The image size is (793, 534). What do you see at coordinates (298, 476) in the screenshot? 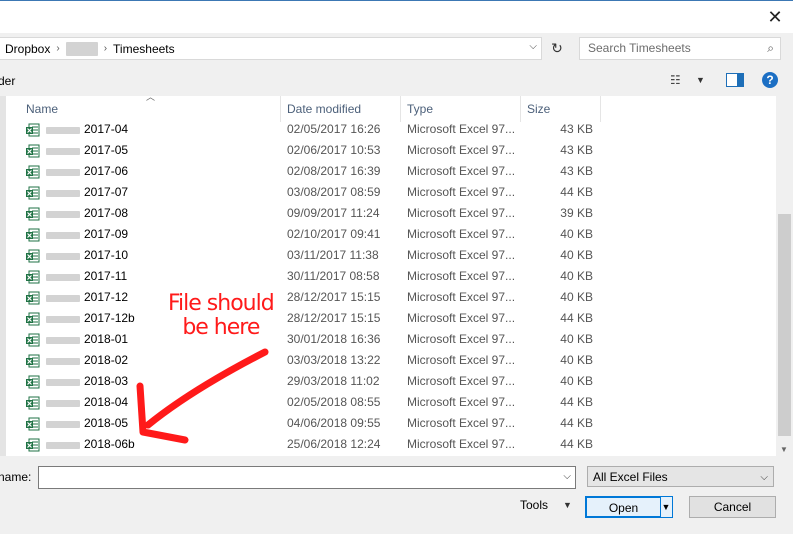
I see `file-name-input` at bounding box center [298, 476].